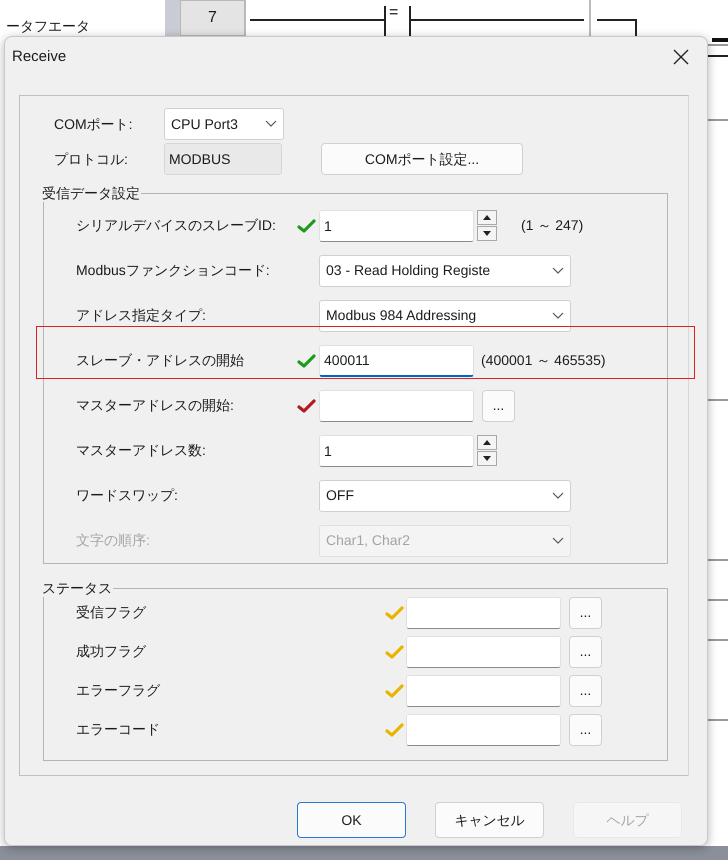 Image resolution: width=728 pixels, height=860 pixels. Describe the element at coordinates (141, 450) in the screenshot. I see `field-label: マスターアドレス数:` at that location.